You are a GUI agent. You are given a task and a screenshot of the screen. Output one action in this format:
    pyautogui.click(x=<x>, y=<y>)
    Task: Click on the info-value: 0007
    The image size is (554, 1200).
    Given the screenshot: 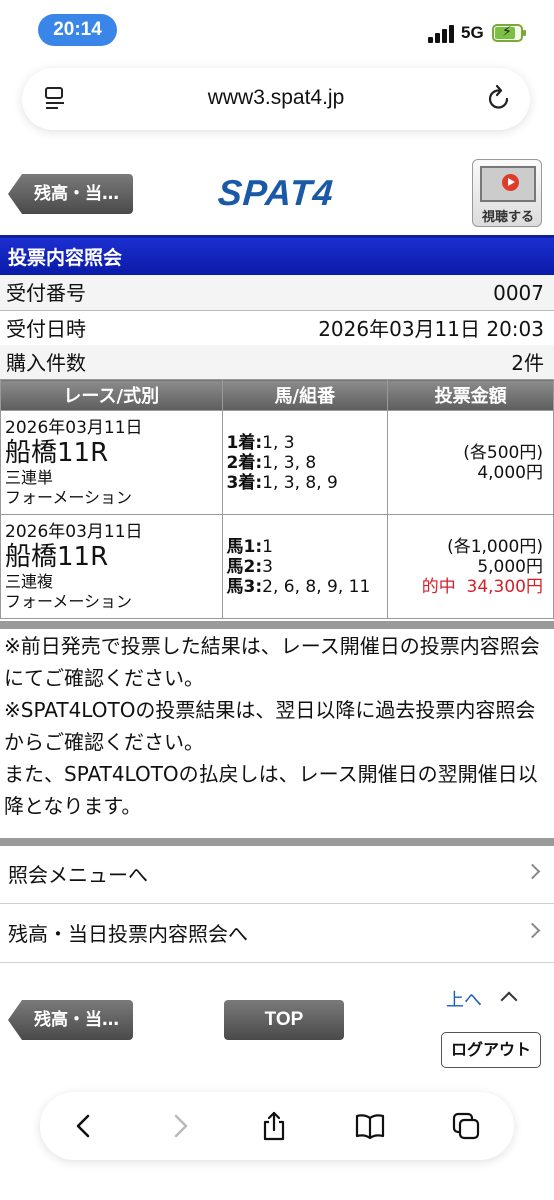 What is the action you would take?
    pyautogui.click(x=518, y=293)
    